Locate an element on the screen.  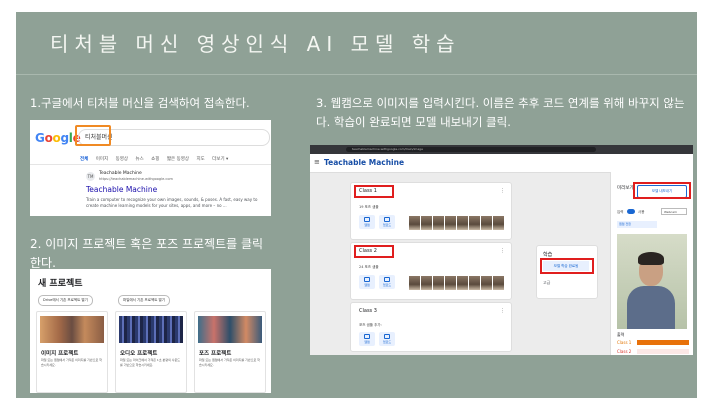
menu-icon: ≡ is located at coordinates (317, 162).